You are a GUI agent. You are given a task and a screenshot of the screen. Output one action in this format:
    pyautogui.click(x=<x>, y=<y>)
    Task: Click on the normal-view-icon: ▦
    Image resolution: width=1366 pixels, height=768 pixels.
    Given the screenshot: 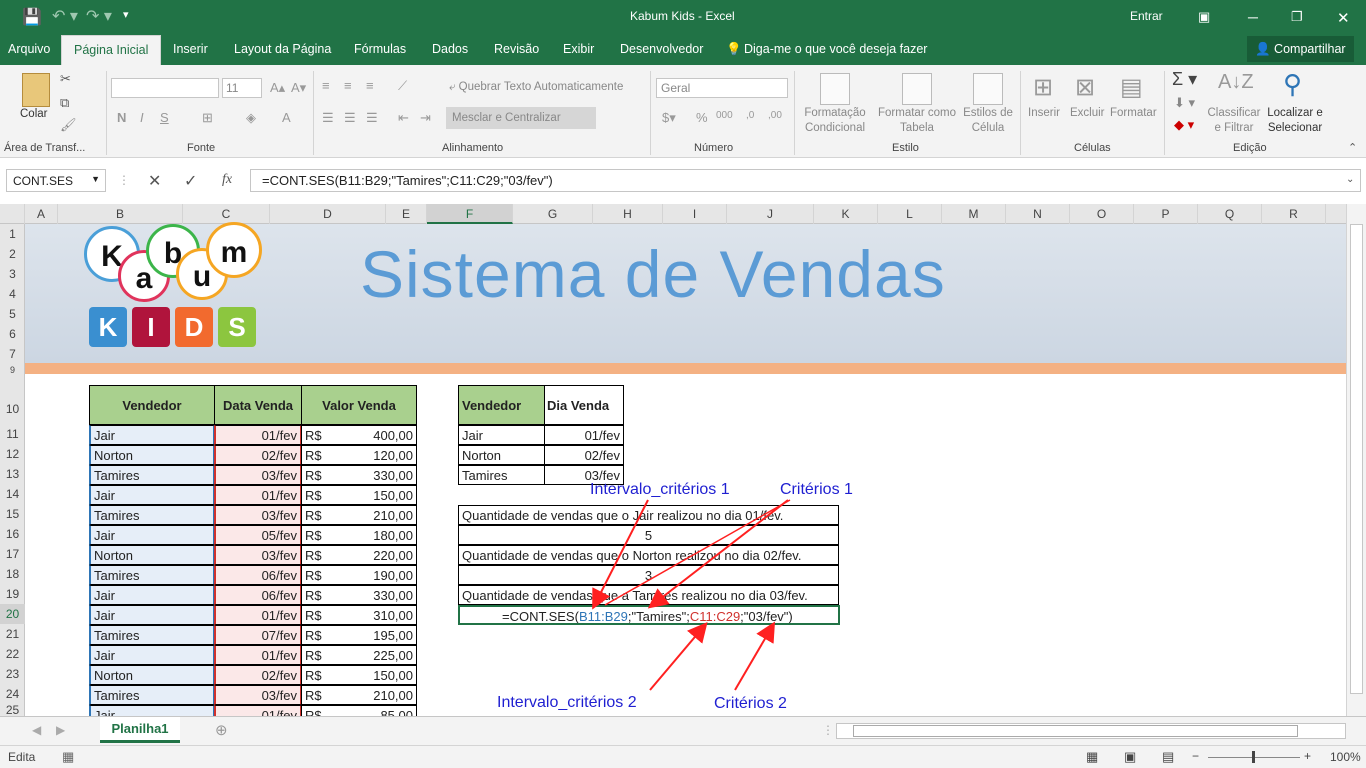 What is the action you would take?
    pyautogui.click(x=1092, y=757)
    